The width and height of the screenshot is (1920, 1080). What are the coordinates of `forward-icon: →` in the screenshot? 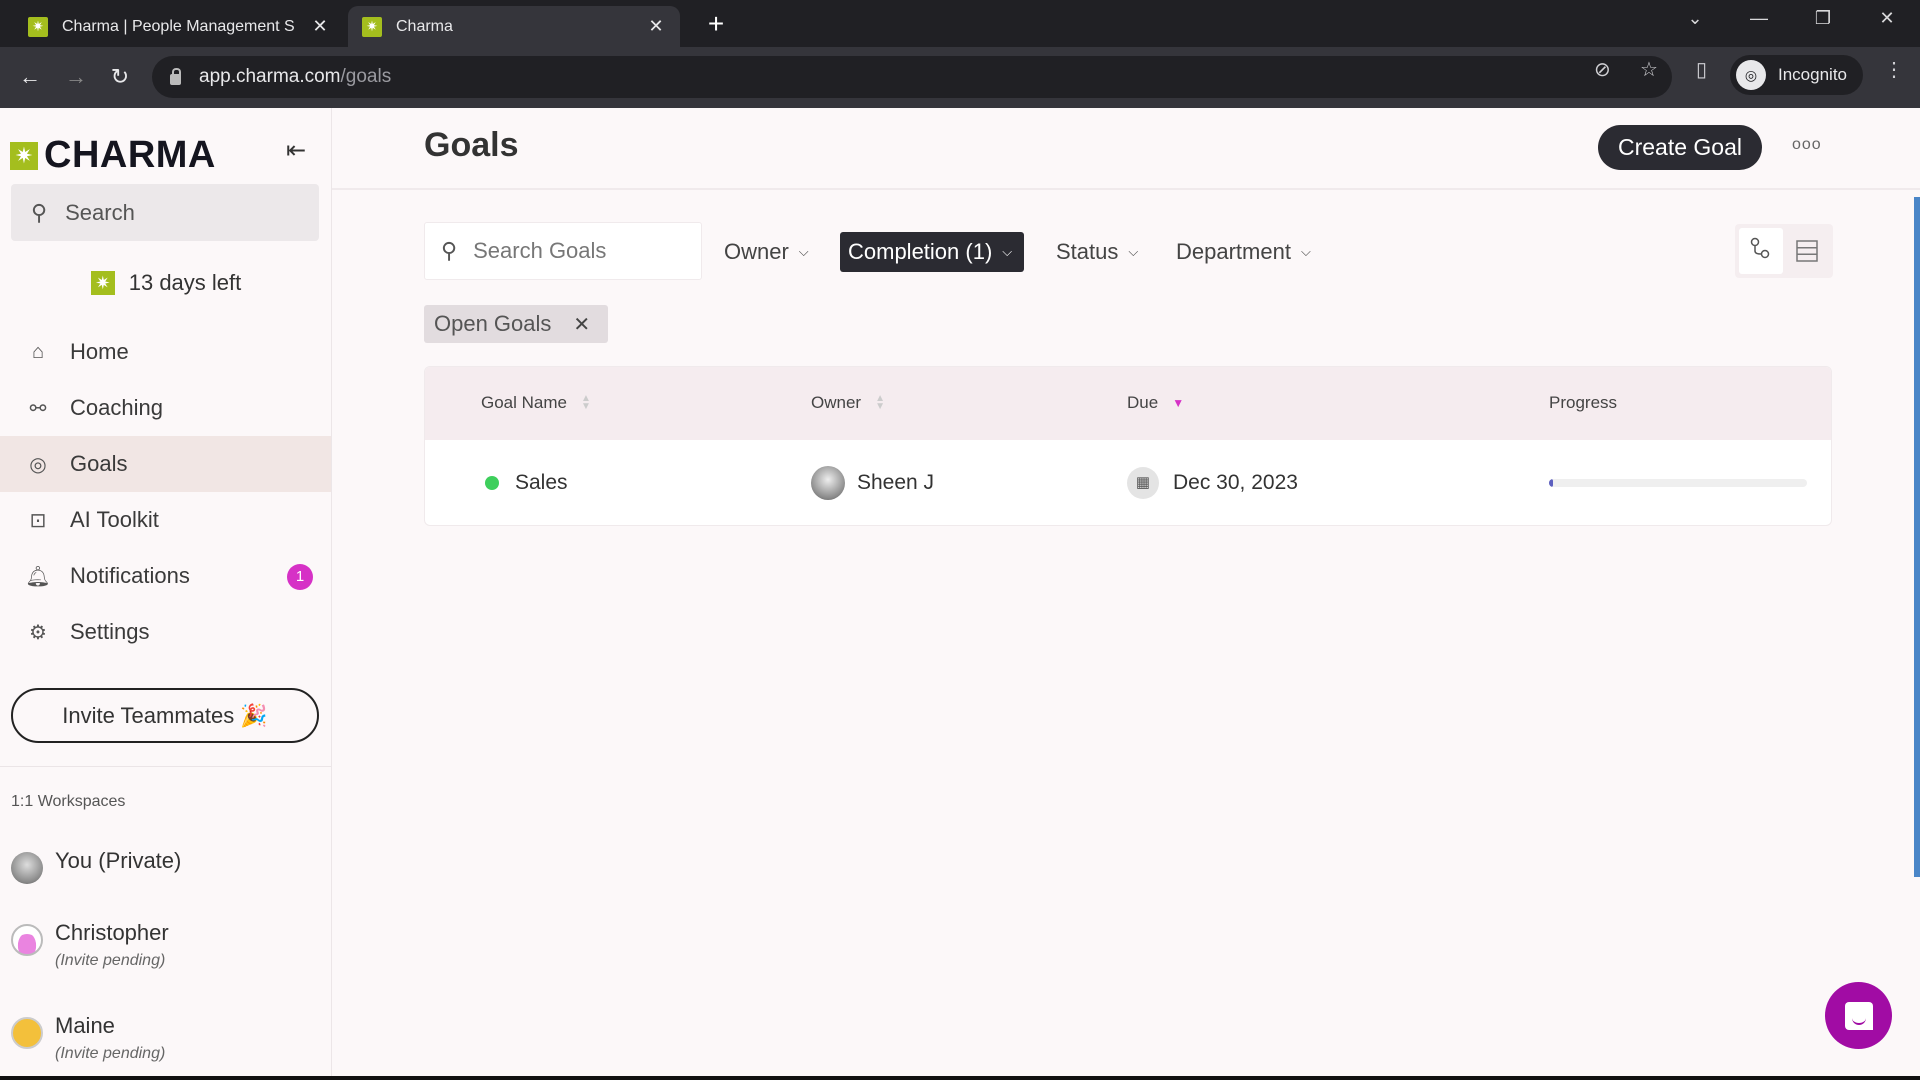 It's located at (76, 77).